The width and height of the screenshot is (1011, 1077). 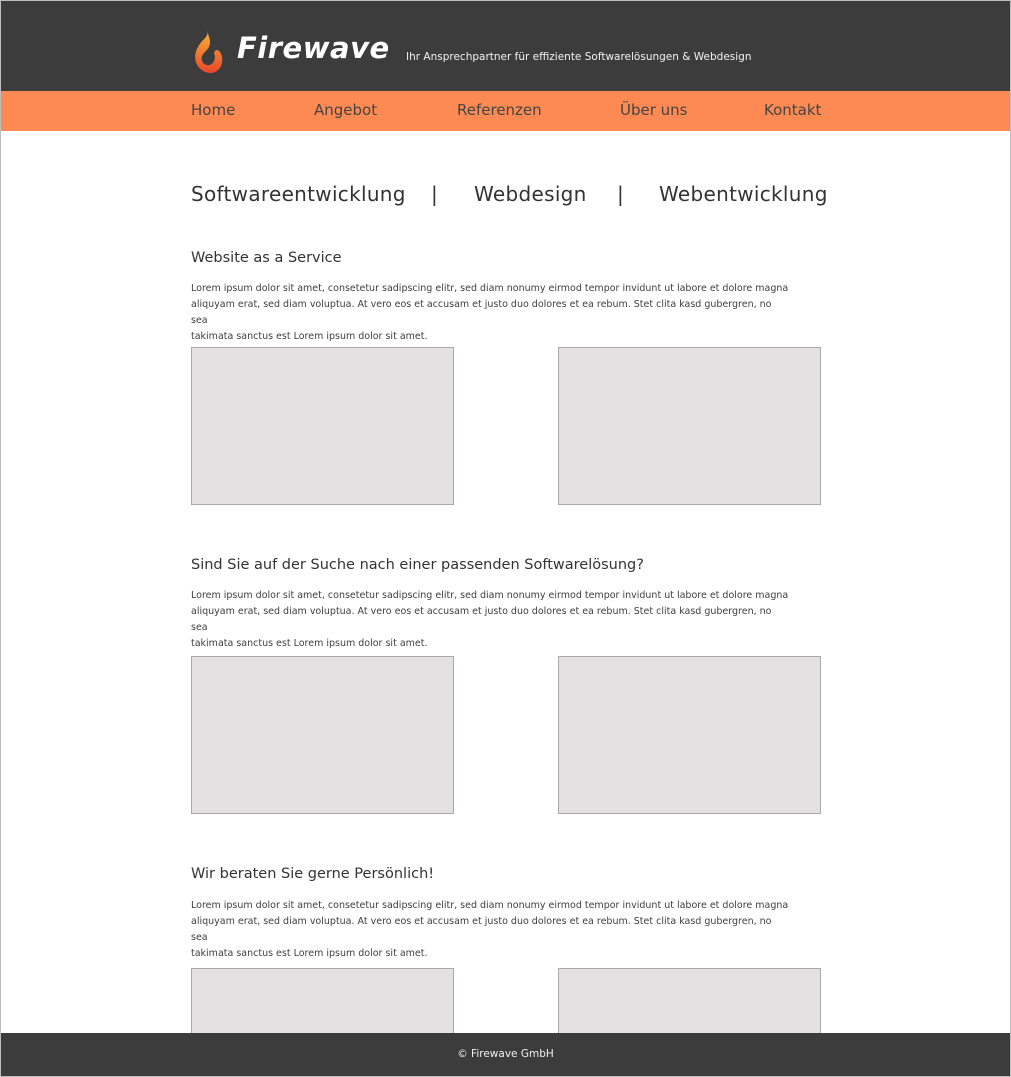 I want to click on flame-logo-icon, so click(x=207, y=51).